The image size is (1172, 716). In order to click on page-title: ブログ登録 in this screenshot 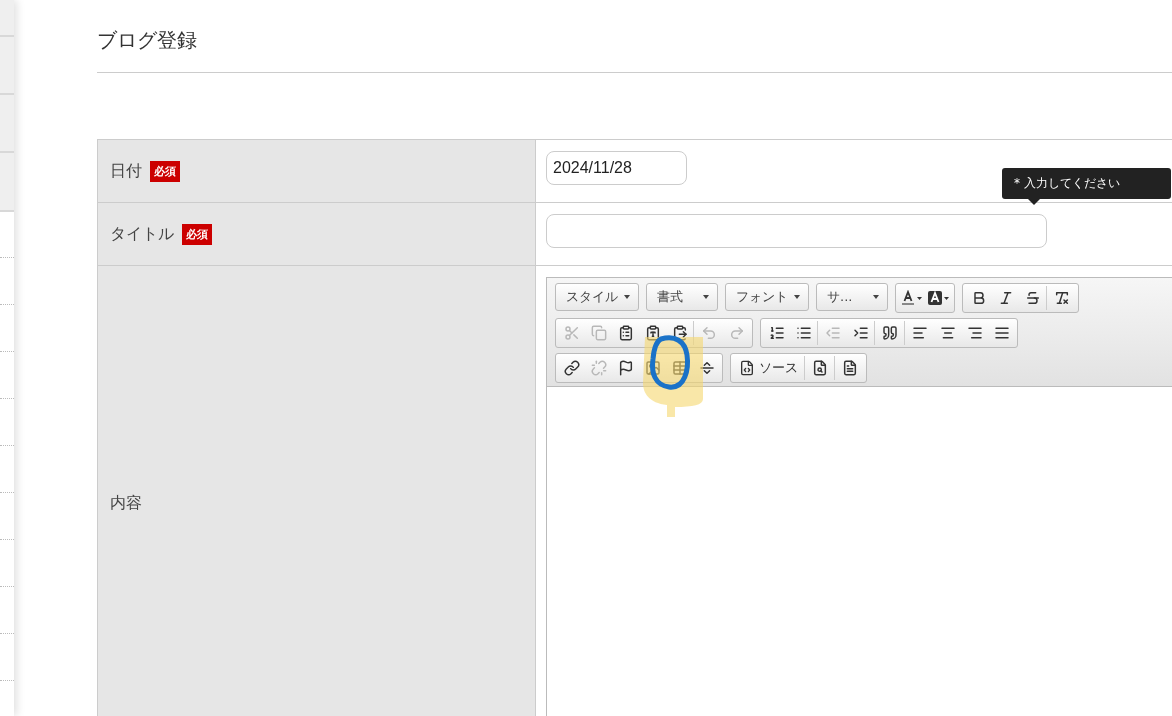, I will do `click(147, 40)`.